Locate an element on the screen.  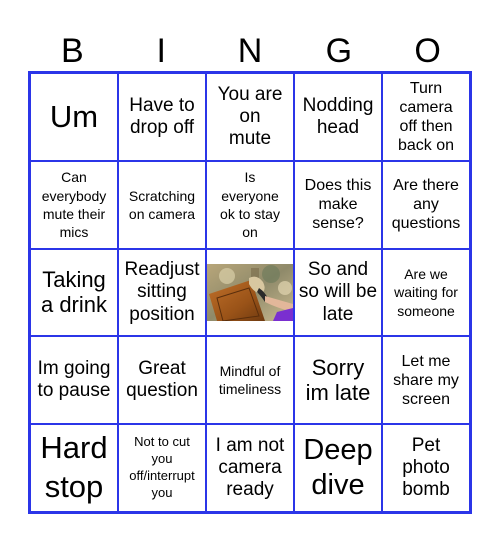
cell-text: Have to drop off is located at coordinates (162, 116).